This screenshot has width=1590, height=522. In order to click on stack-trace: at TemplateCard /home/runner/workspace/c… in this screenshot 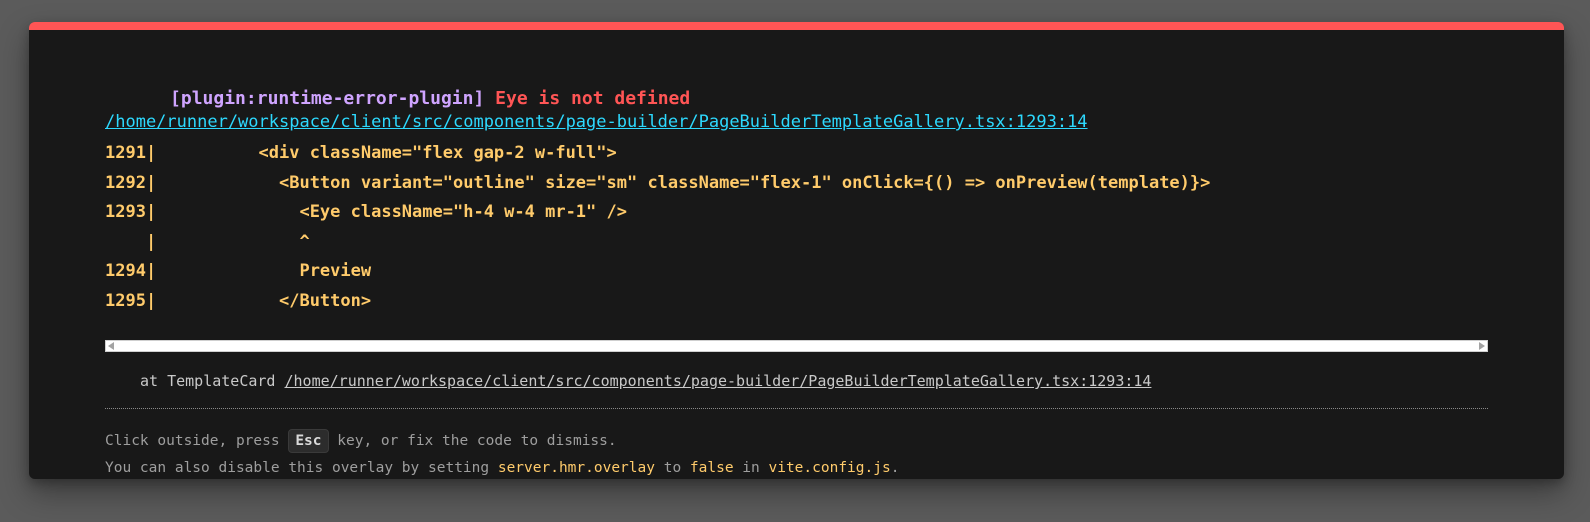, I will do `click(645, 381)`.